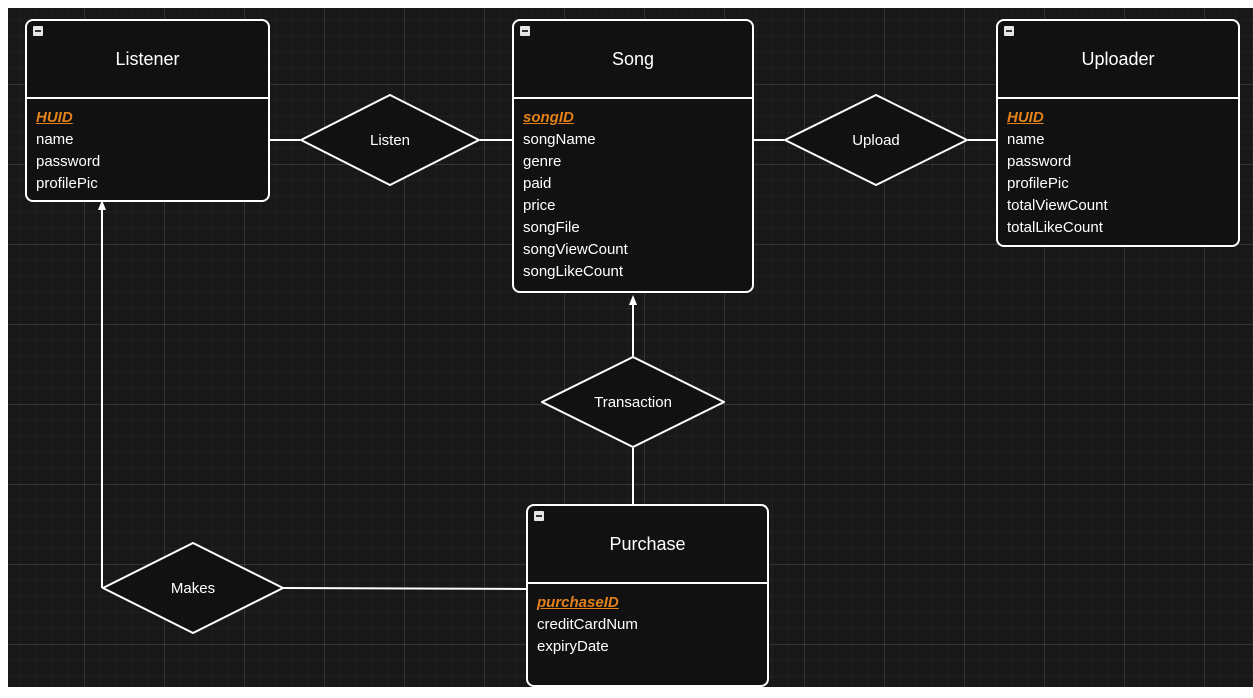 The image size is (1253, 698). I want to click on relationship-listen: Listen, so click(390, 140).